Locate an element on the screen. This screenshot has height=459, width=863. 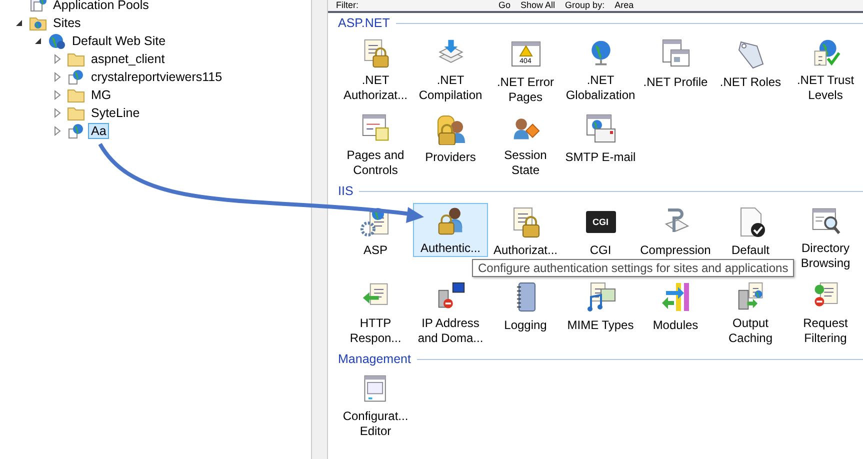
section-heading: IIS is located at coordinates (346, 191).